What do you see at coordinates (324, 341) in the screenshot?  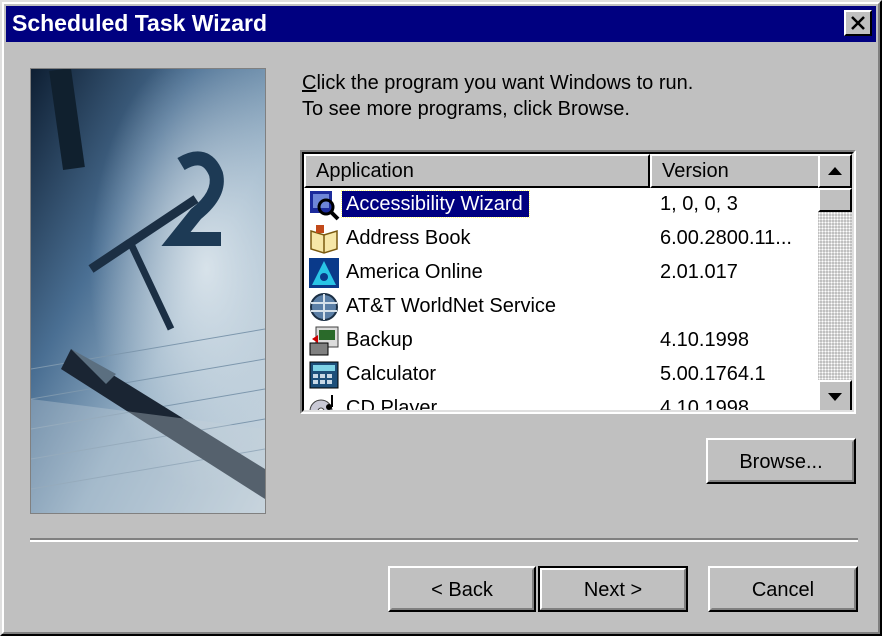 I see `backup-icon` at bounding box center [324, 341].